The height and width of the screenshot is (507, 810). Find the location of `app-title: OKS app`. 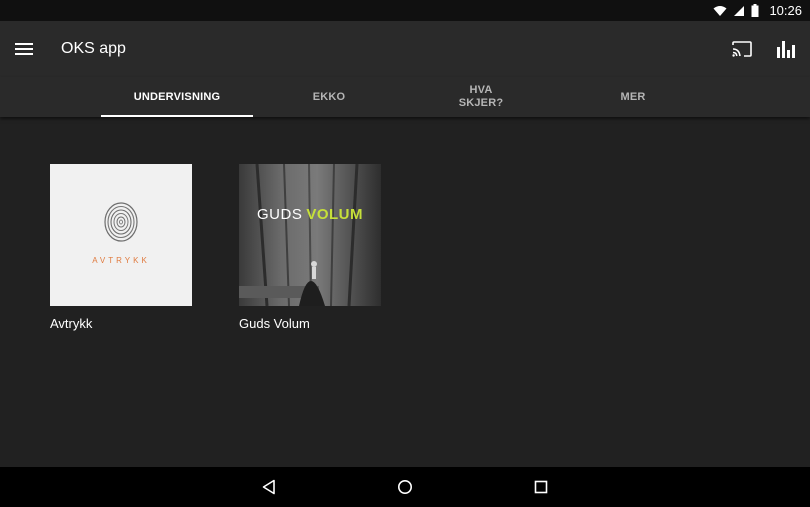

app-title: OKS app is located at coordinates (93, 48).